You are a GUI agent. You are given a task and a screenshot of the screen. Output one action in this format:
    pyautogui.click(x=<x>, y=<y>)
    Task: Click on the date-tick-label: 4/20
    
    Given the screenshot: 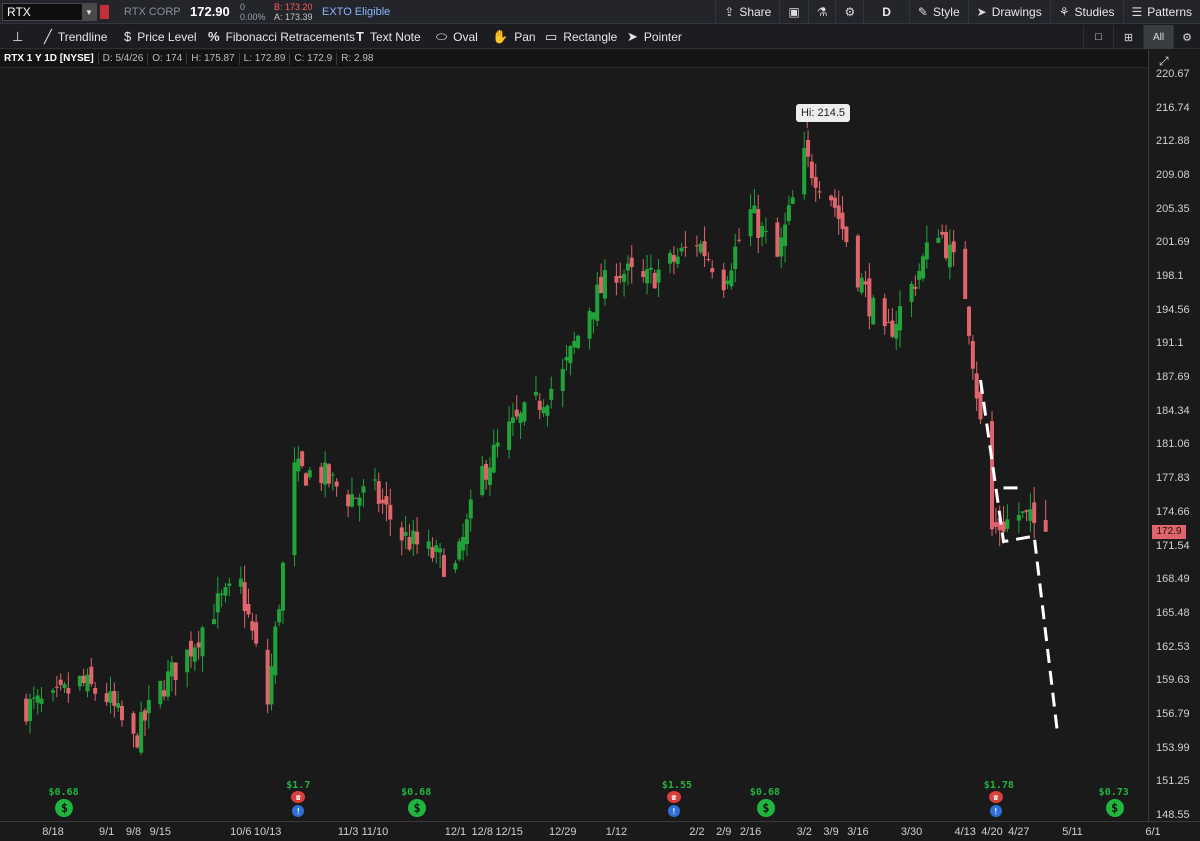 What is the action you would take?
    pyautogui.click(x=992, y=832)
    